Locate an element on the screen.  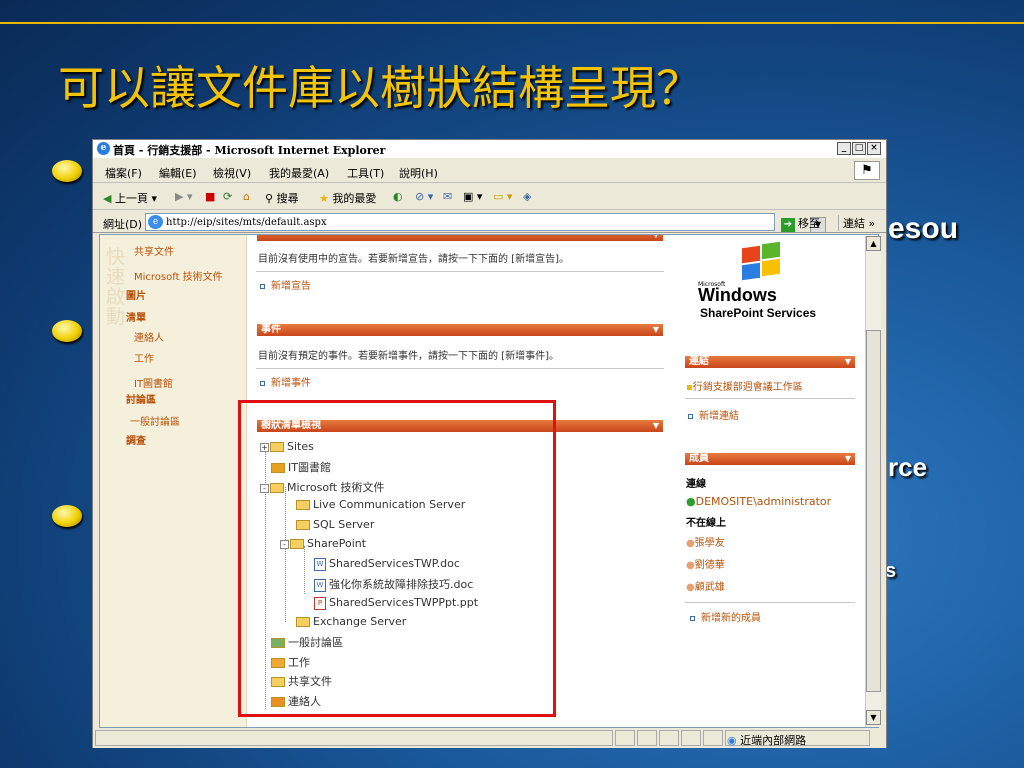
nav-general-discussion: 一般討論區 is located at coordinates (155, 420).